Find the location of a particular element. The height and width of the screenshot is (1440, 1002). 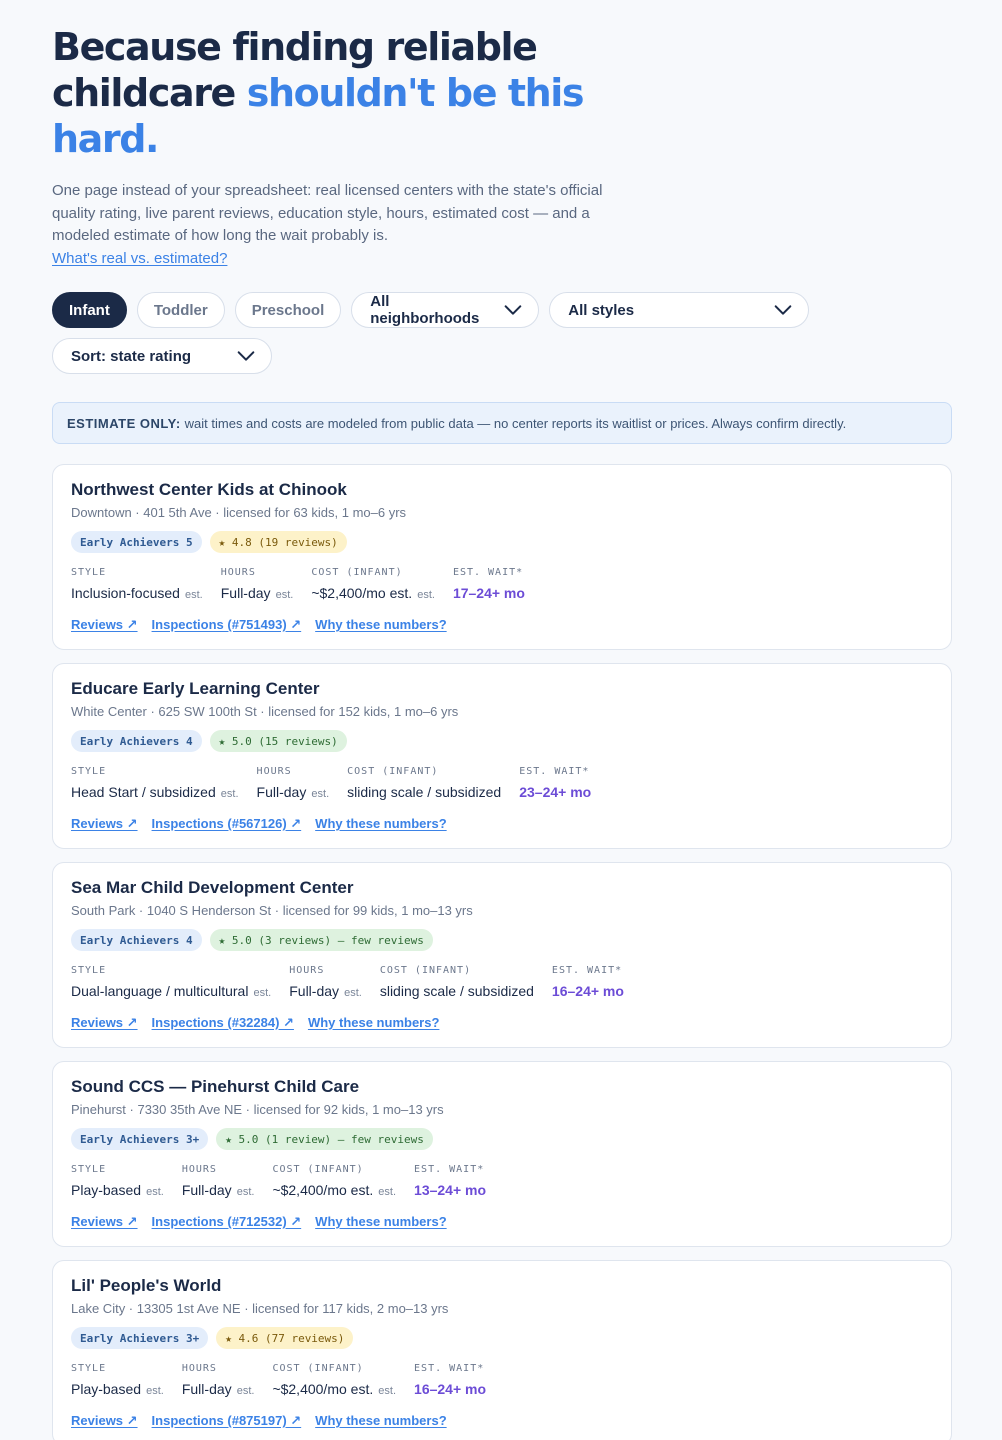

fact-cost: COST (INFANT) sliding scale / subsidized is located at coordinates (457, 983).